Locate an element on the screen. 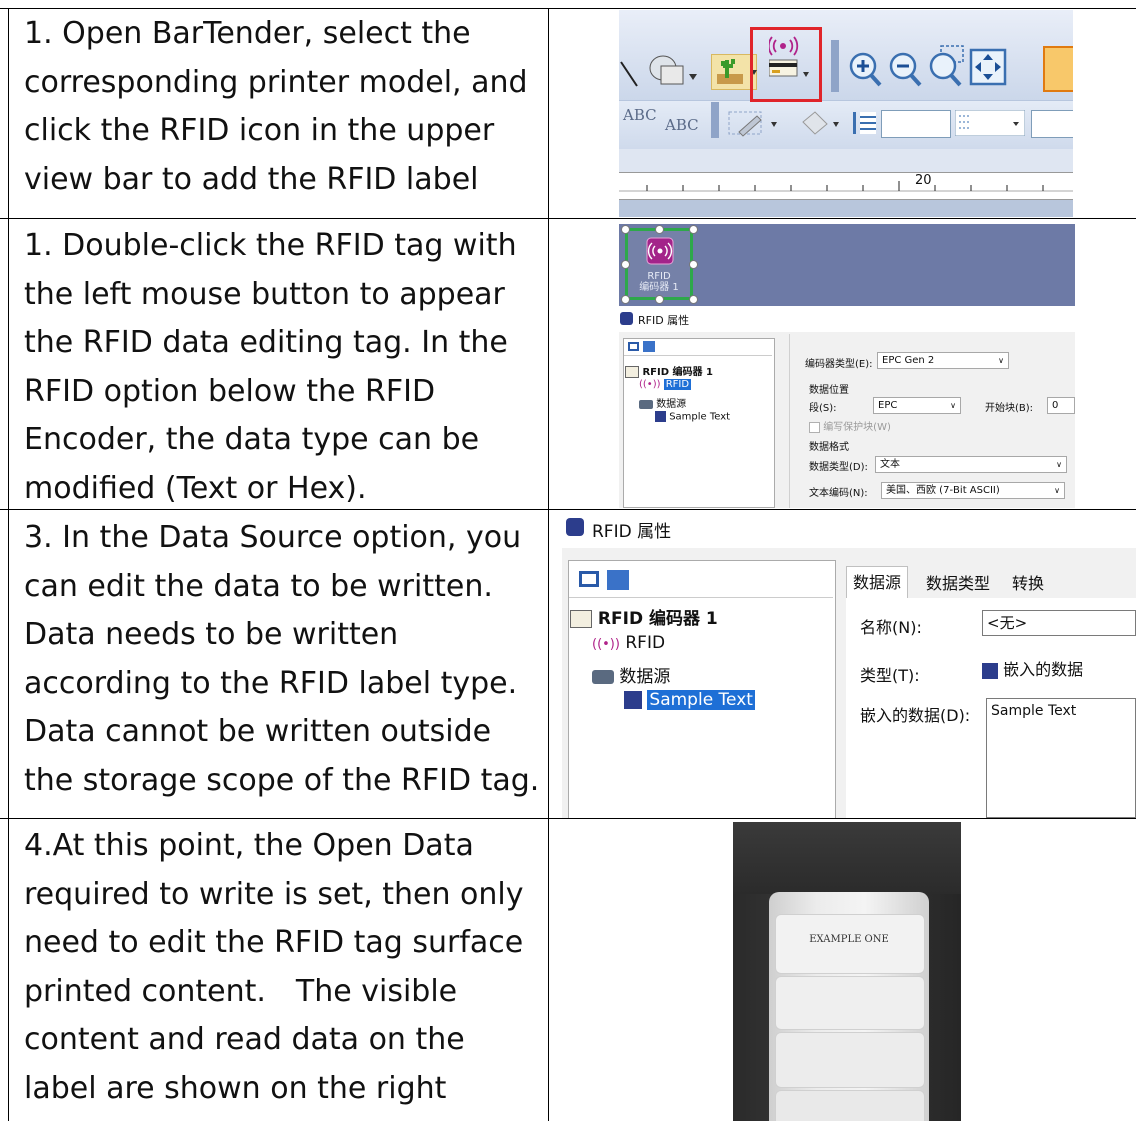  write-protect-label: 编写保护块(W) is located at coordinates (857, 427).